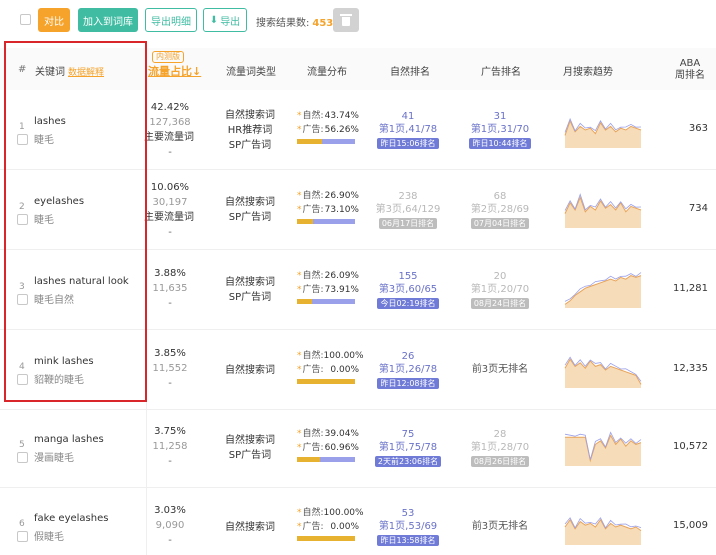 The image size is (716, 555). I want to click on main-traffic-tag: 主要流量词, so click(169, 217).